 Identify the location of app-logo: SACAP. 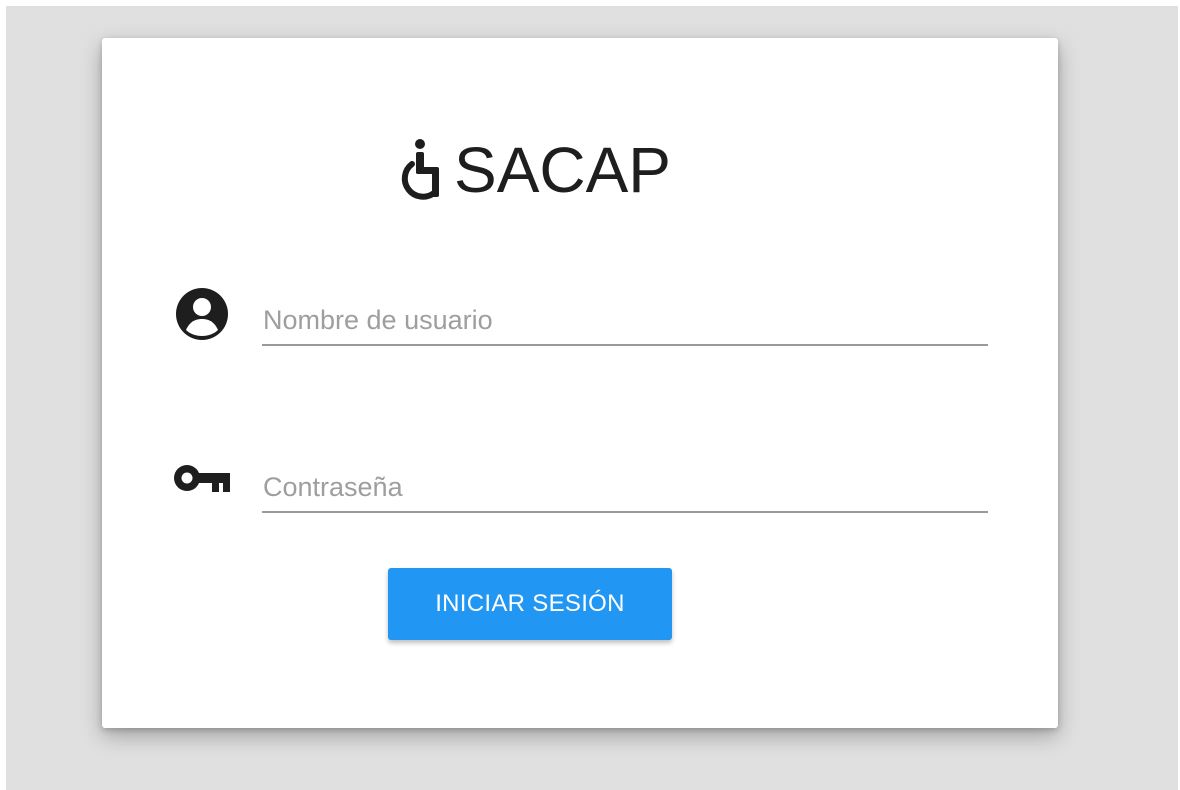
(534, 170).